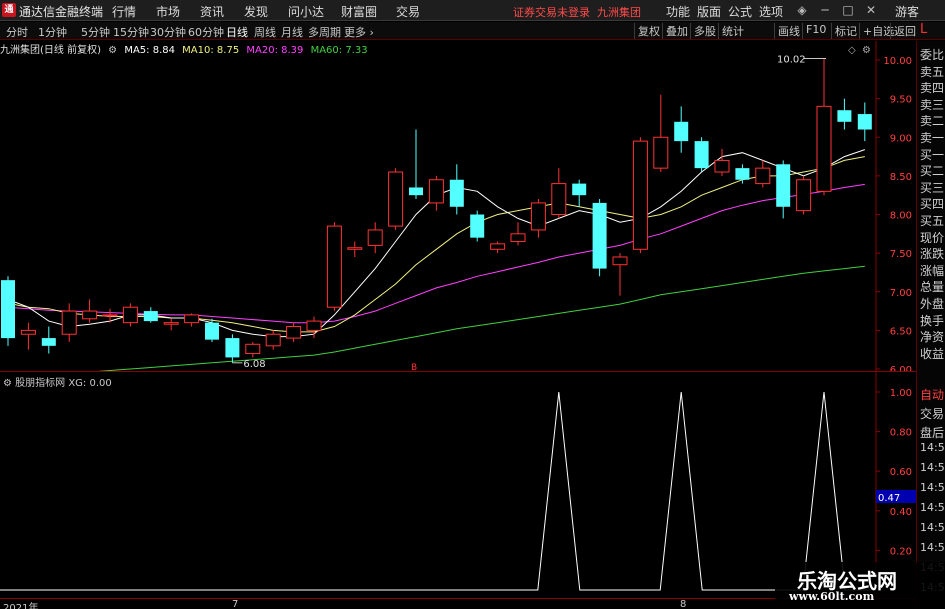 The width and height of the screenshot is (945, 609). What do you see at coordinates (256, 11) in the screenshot?
I see `menu-faxian: 发现` at bounding box center [256, 11].